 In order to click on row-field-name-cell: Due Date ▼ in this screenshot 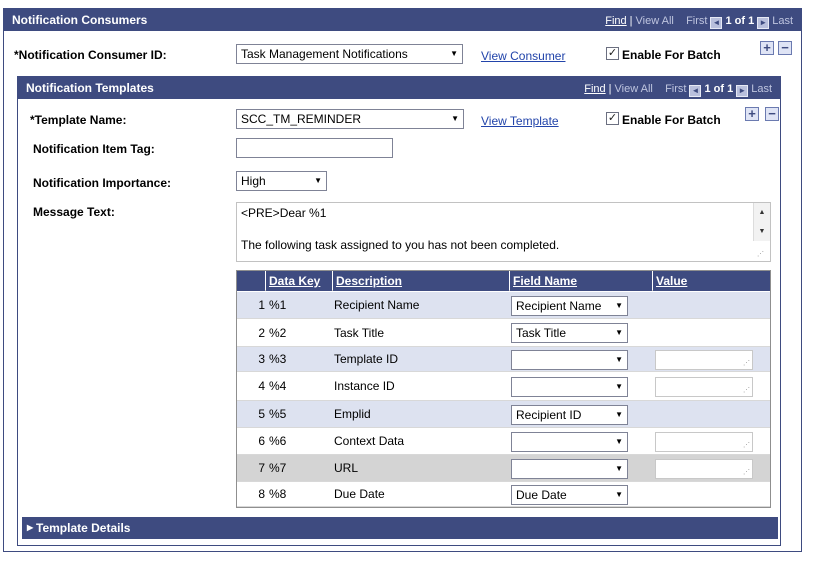, I will do `click(580, 494)`.